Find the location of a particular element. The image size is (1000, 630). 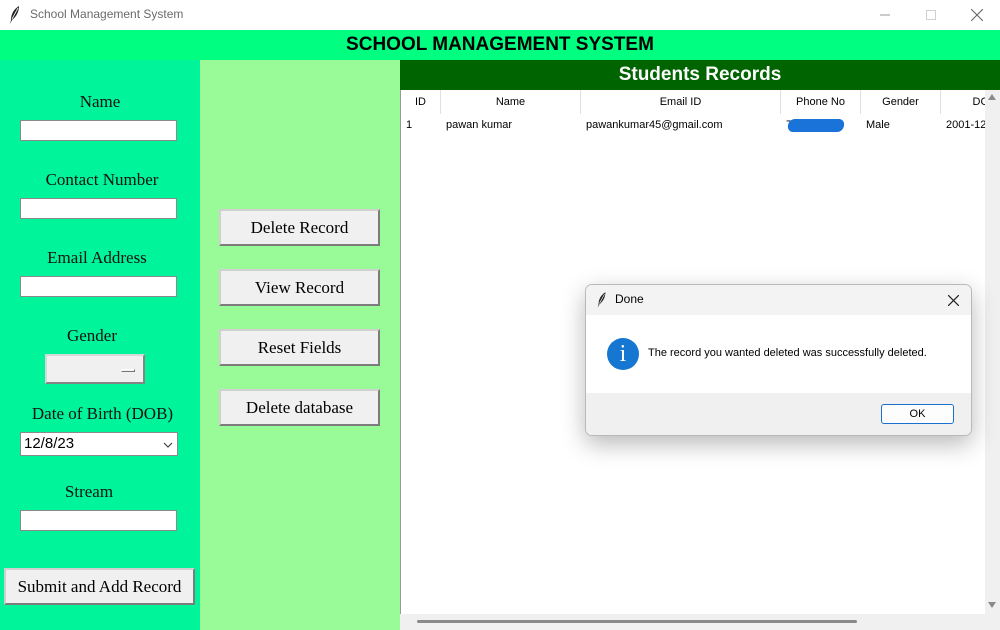

option-menu-indicator-icon is located at coordinates (128, 370).